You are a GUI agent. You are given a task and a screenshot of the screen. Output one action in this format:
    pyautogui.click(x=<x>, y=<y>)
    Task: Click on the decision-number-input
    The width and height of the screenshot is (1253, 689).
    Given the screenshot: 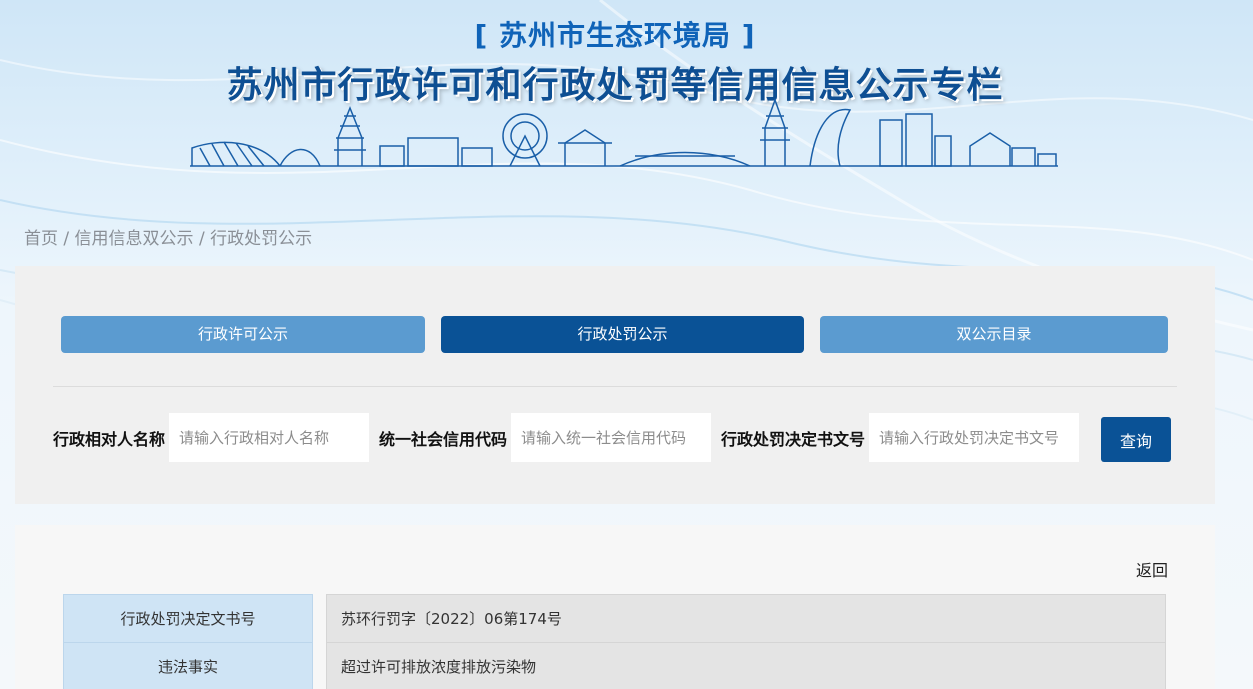 What is the action you would take?
    pyautogui.click(x=974, y=437)
    